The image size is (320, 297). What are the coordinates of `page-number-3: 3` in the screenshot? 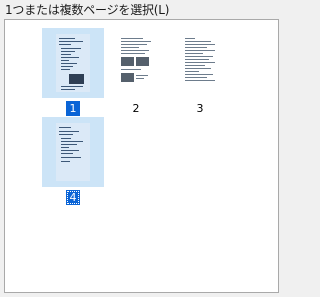 It's located at (200, 108).